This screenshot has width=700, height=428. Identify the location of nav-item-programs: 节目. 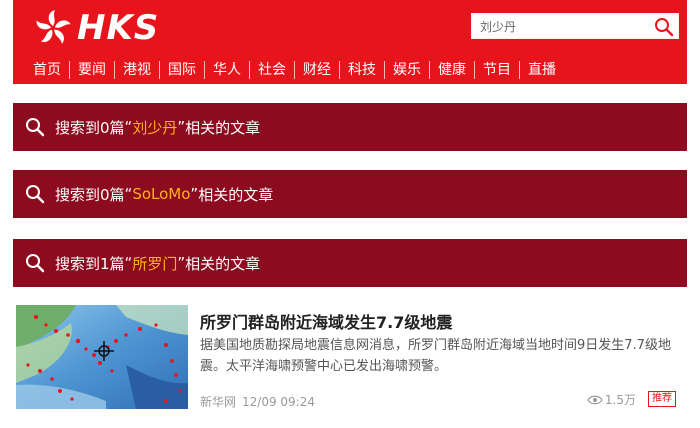
(496, 70).